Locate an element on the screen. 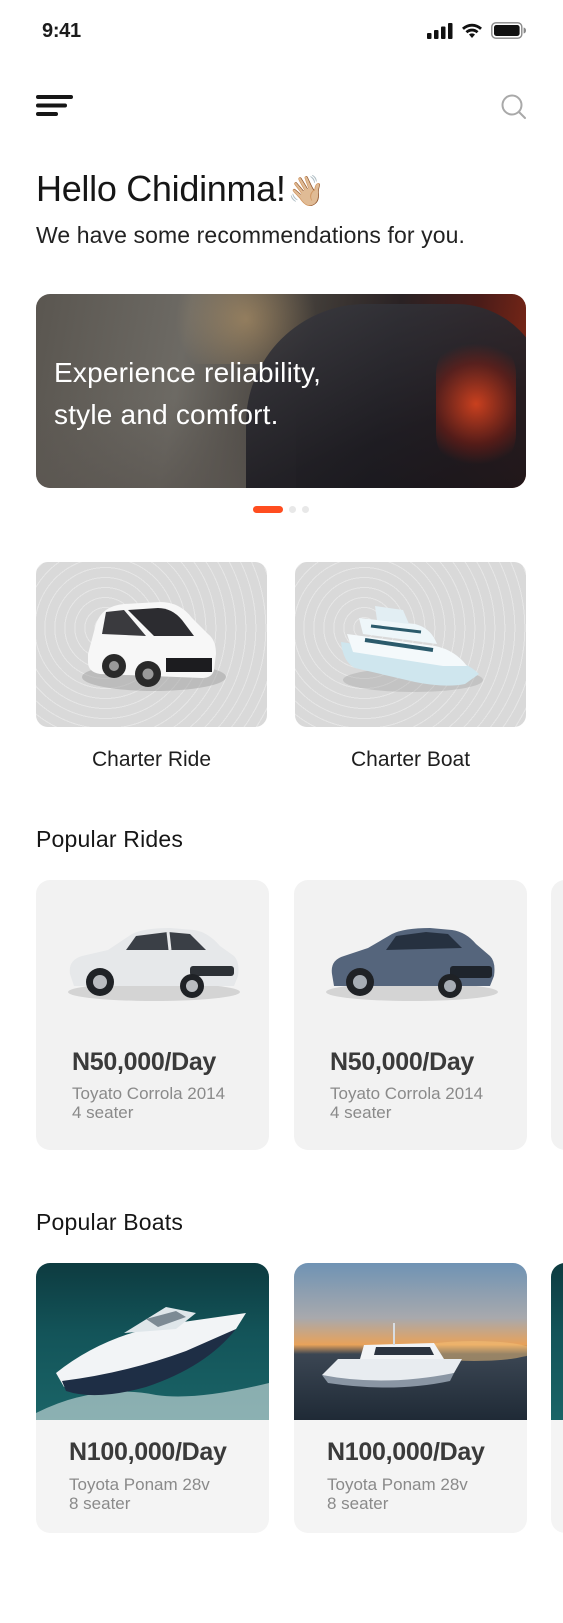 The image size is (563, 1623). greeting-text: Hello Chidinma! is located at coordinates (161, 188).